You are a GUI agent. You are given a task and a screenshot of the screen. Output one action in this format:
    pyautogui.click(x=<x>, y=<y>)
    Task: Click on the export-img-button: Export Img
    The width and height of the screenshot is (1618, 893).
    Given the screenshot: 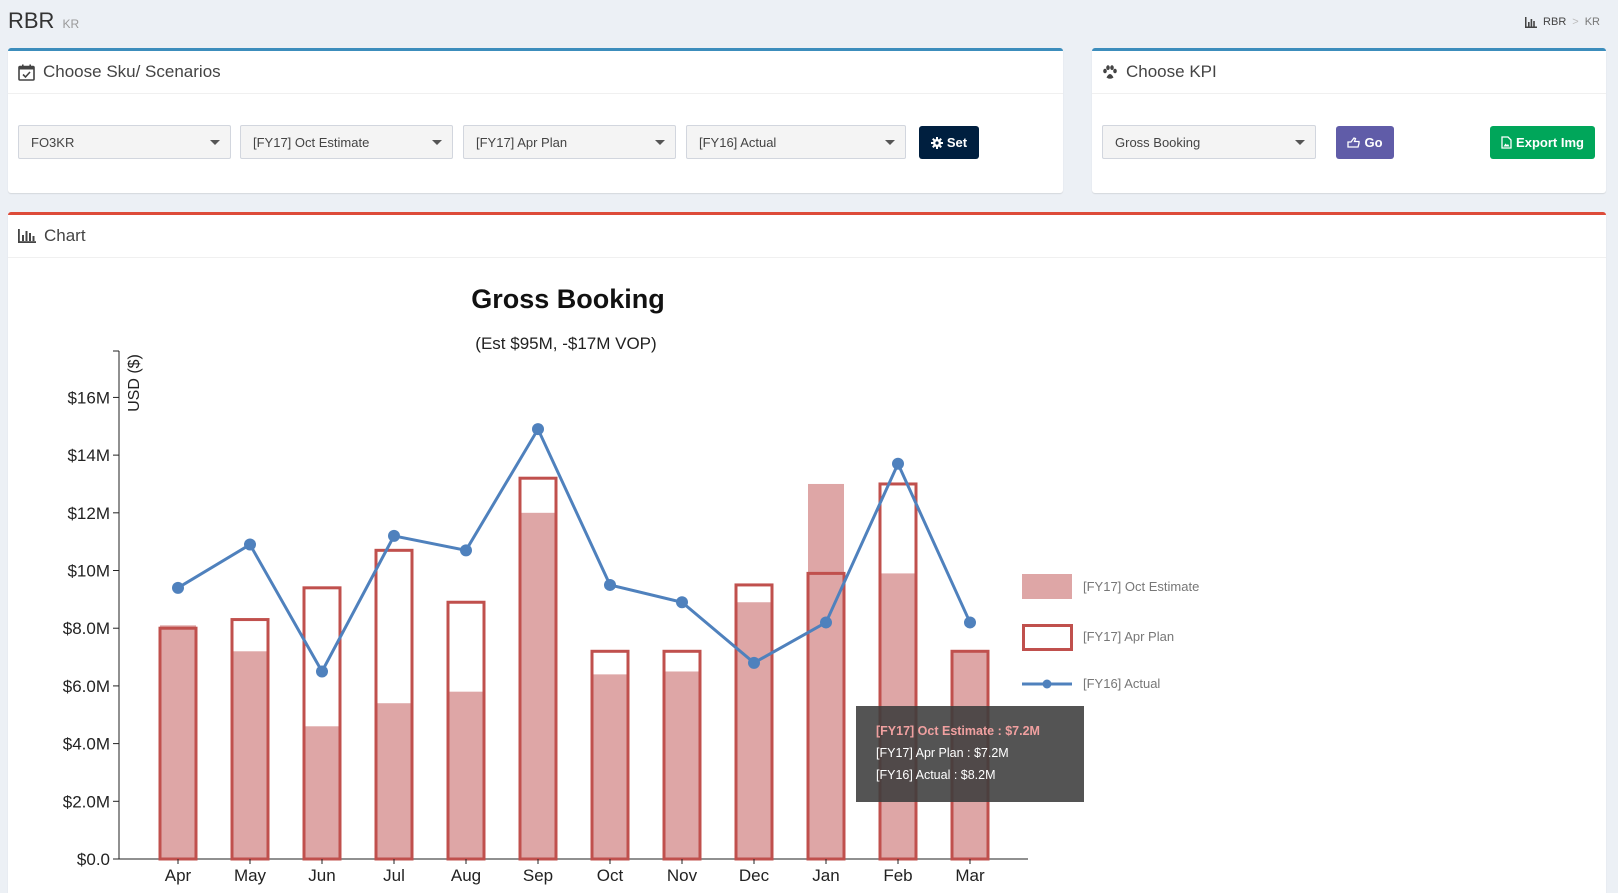 What is the action you would take?
    pyautogui.click(x=1542, y=142)
    